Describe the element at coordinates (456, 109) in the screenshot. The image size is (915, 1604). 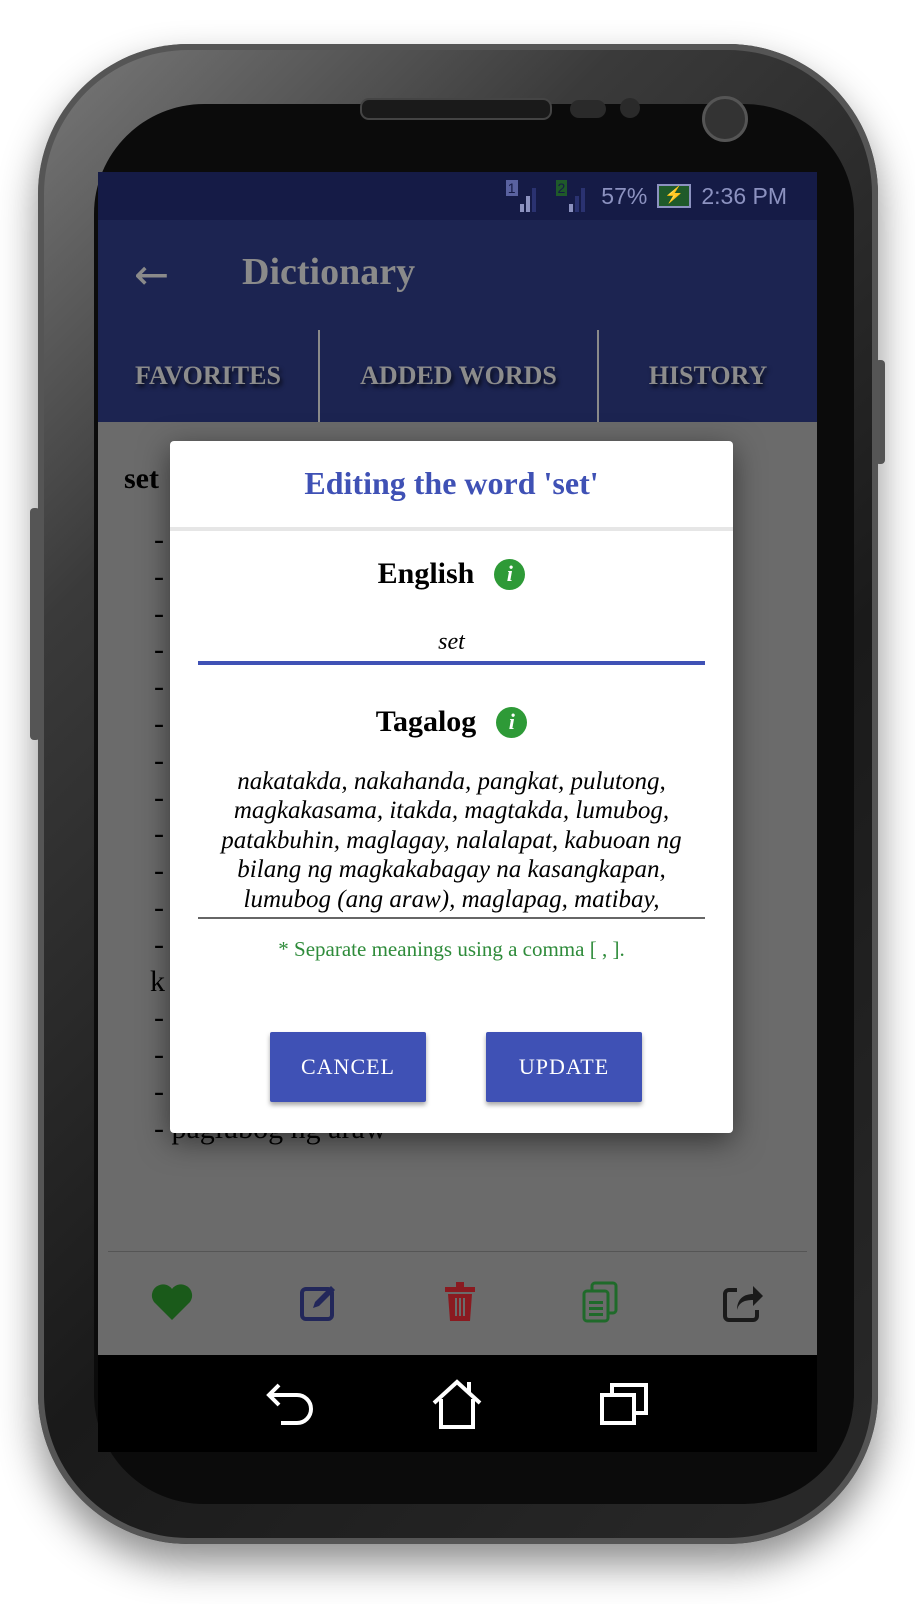
I see `speaker` at that location.